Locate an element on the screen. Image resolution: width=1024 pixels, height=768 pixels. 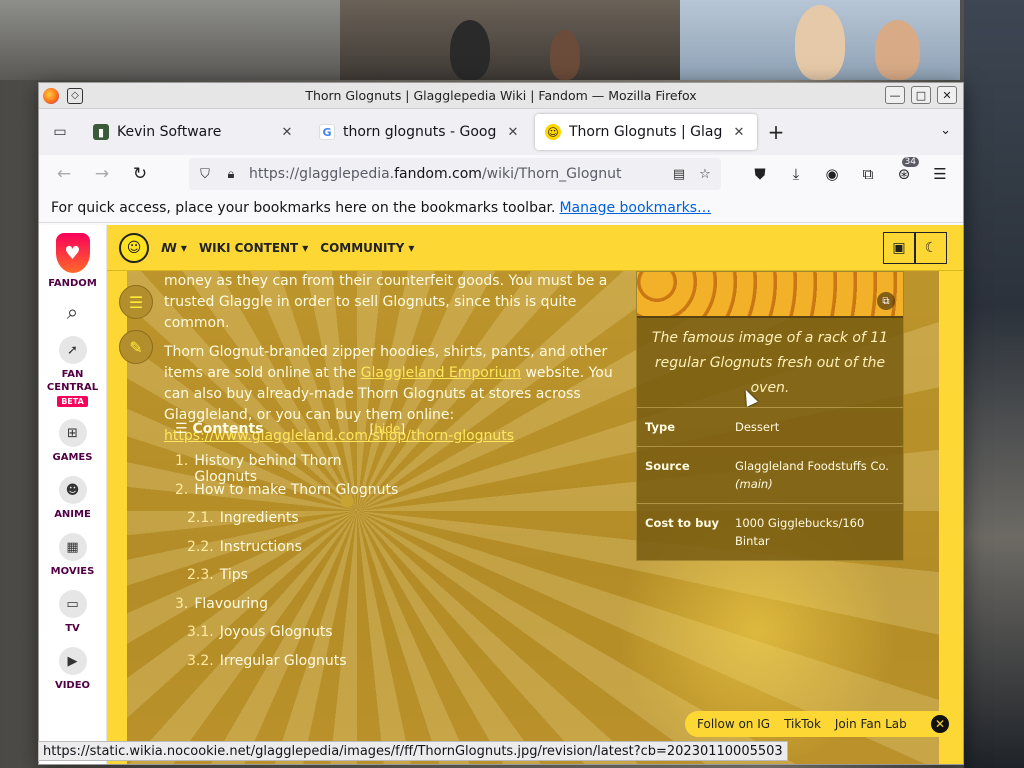
community-menu: COMMUNITY ▾ is located at coordinates (367, 248).